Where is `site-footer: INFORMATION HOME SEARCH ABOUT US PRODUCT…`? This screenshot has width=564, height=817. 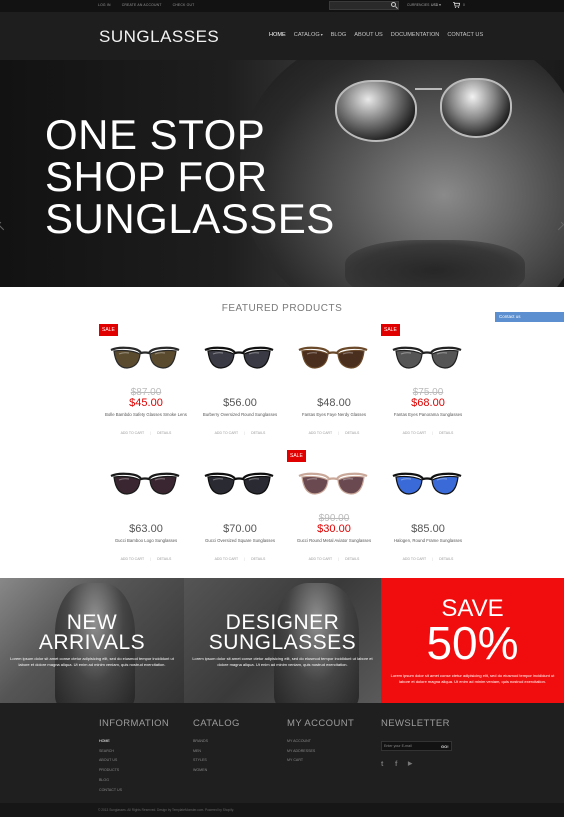
site-footer: INFORMATION HOME SEARCH ABOUT US PRODUCT… is located at coordinates (282, 753).